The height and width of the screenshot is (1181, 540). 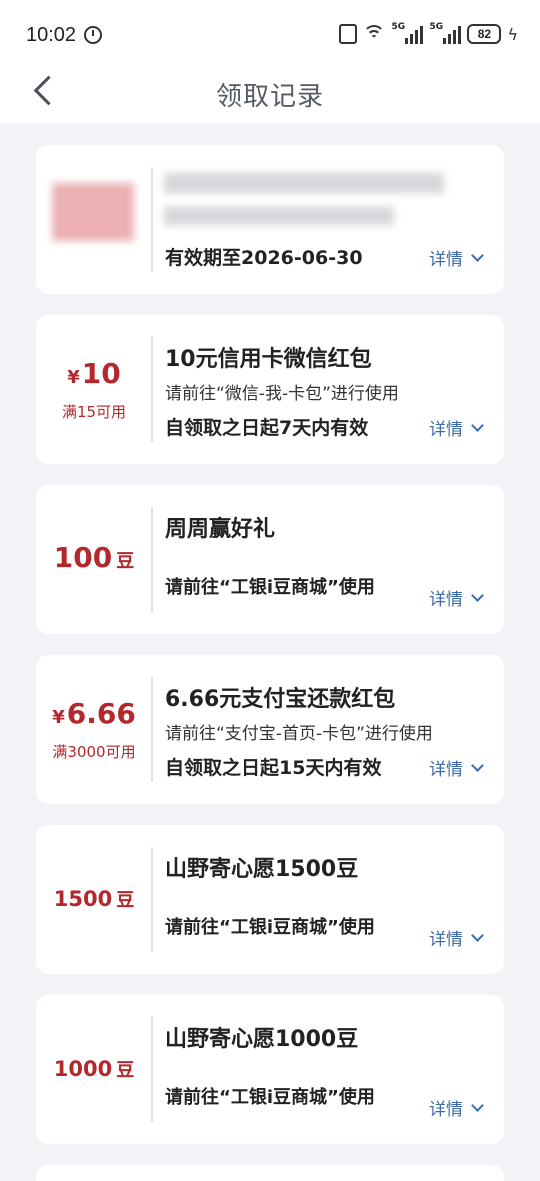 I want to click on card-amount: ¥6.66, so click(x=94, y=716).